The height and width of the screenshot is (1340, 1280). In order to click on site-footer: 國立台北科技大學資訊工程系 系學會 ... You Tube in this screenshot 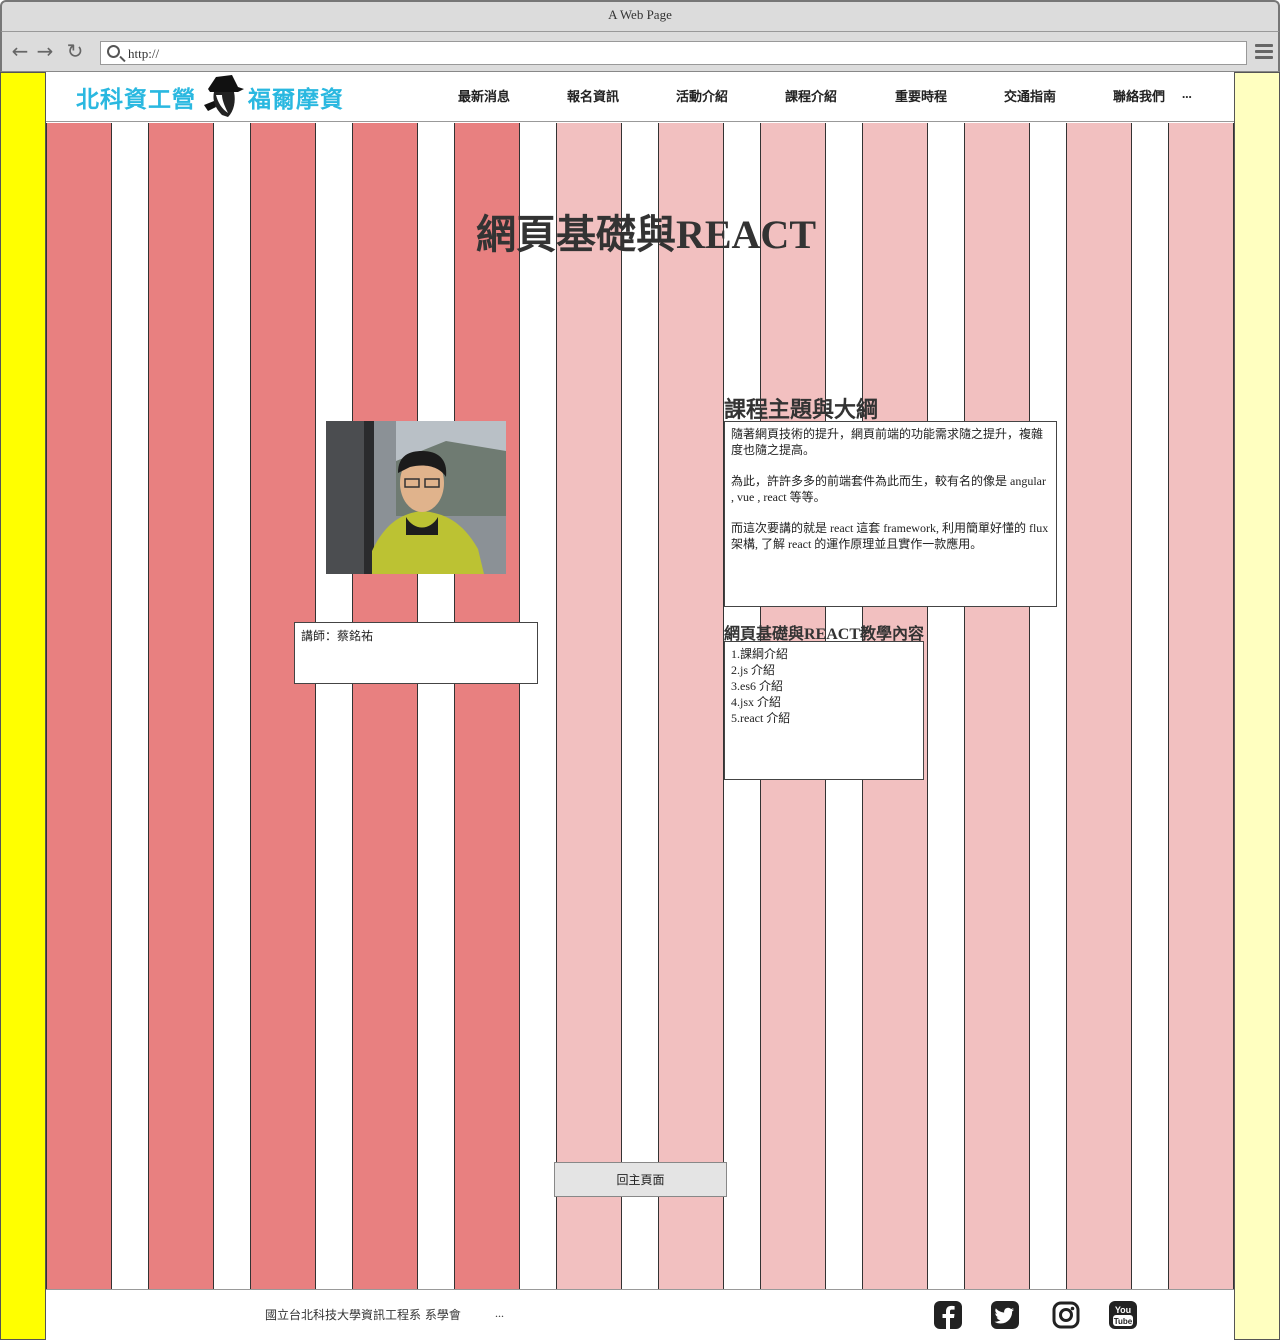, I will do `click(640, 1314)`.